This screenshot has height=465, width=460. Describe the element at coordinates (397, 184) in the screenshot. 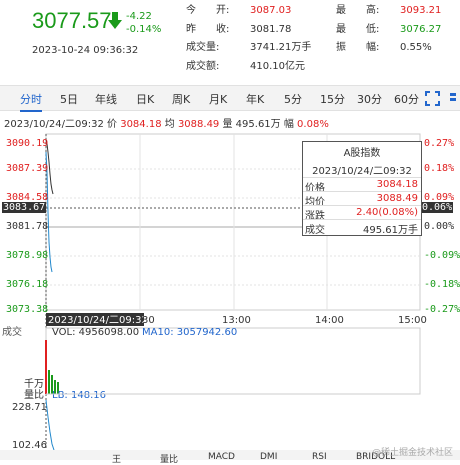

I see `tooltip-value: 3084.18` at that location.